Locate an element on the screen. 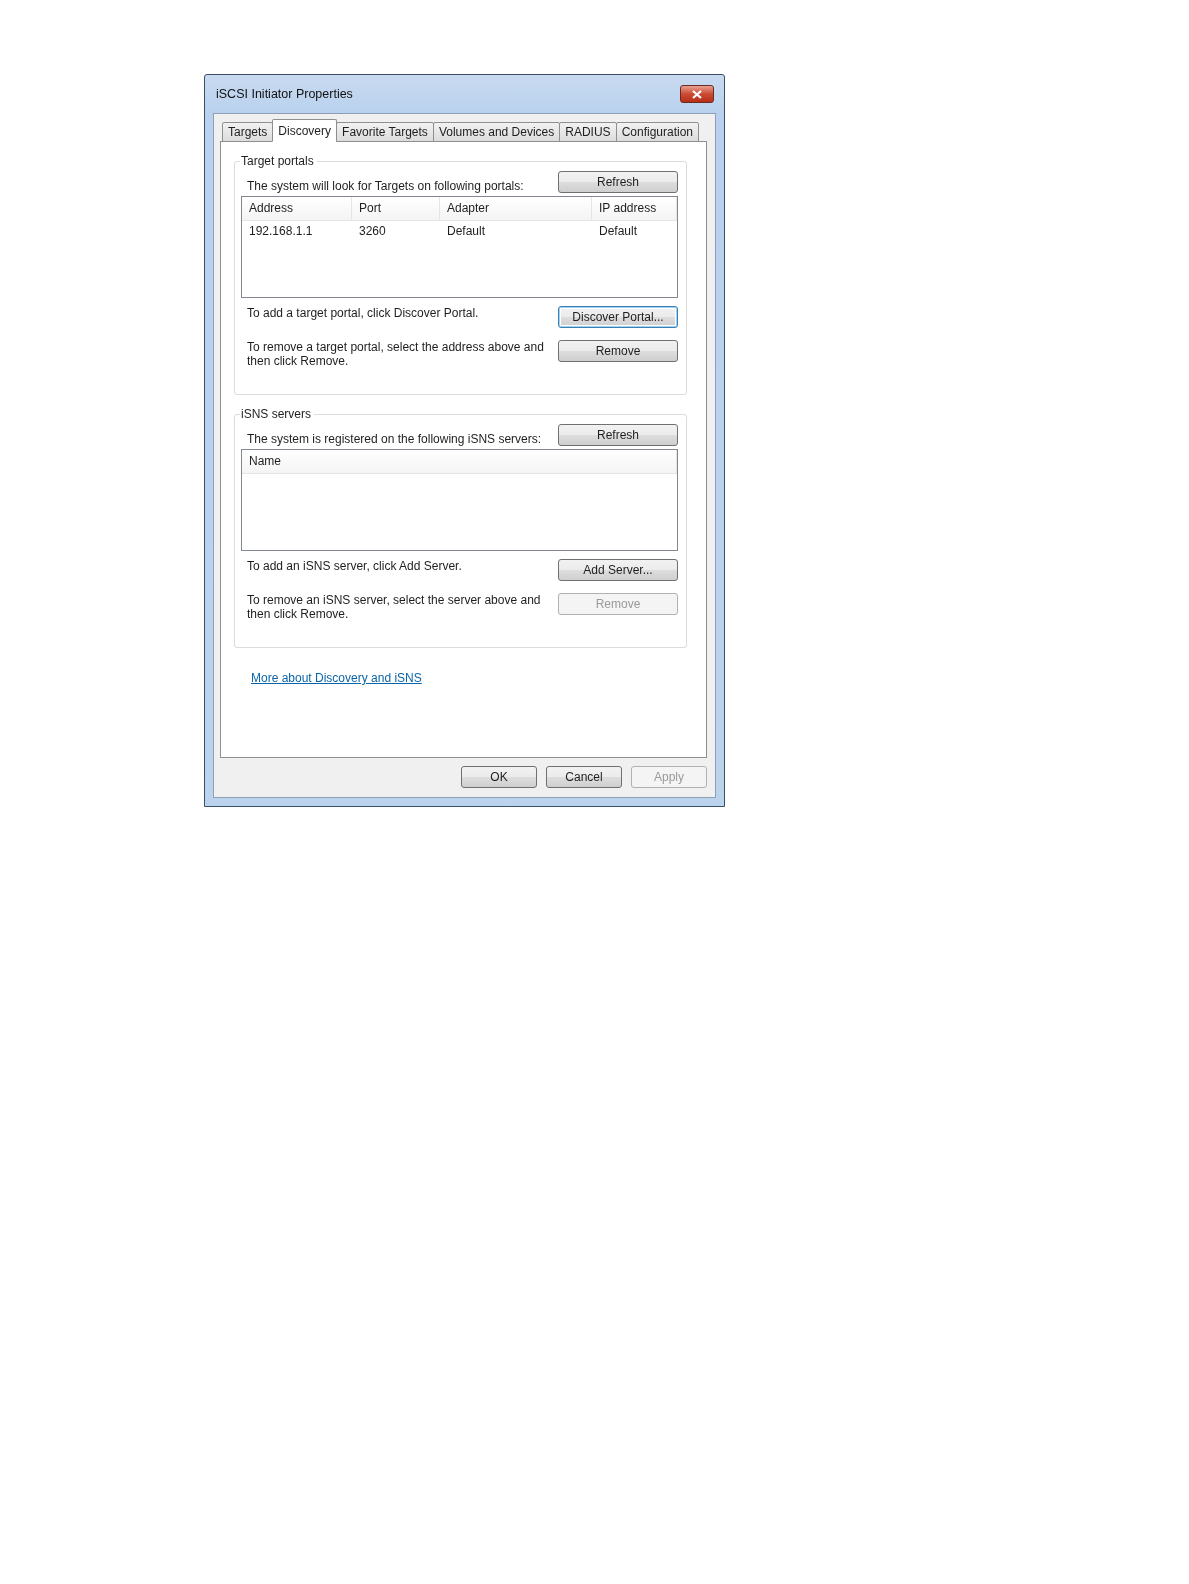  instruction-text: To remove a target portal, select the address above and then click Remove. is located at coordinates (396, 354).